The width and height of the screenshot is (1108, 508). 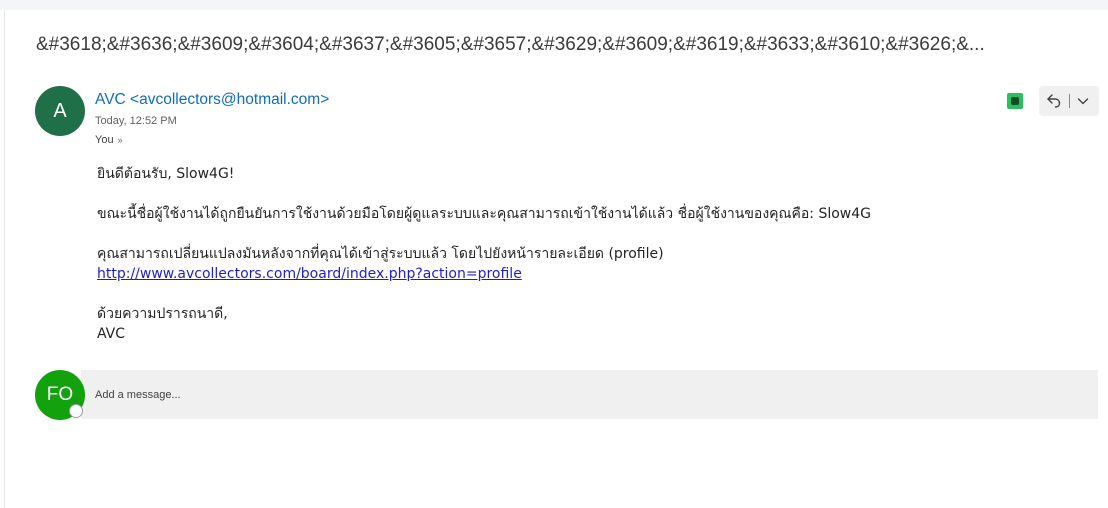 What do you see at coordinates (4, 259) in the screenshot?
I see `reading-pane-border` at bounding box center [4, 259].